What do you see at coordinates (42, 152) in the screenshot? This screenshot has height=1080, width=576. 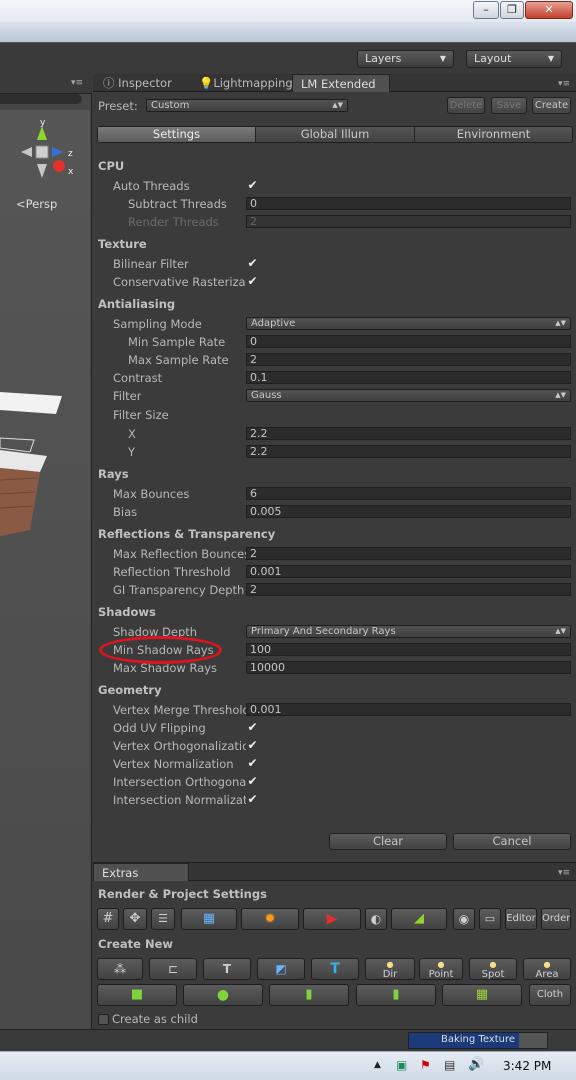 I see `gizmo-center-cube` at bounding box center [42, 152].